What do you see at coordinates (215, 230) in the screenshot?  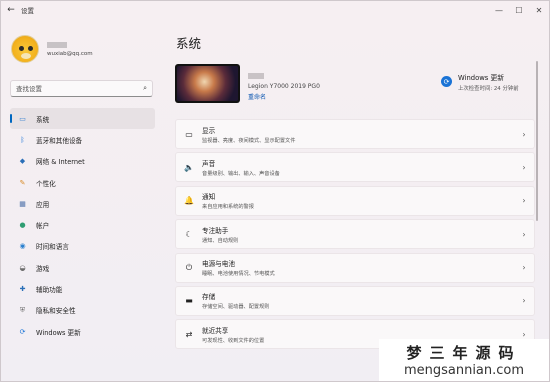 I see `card-title: 专注助手` at bounding box center [215, 230].